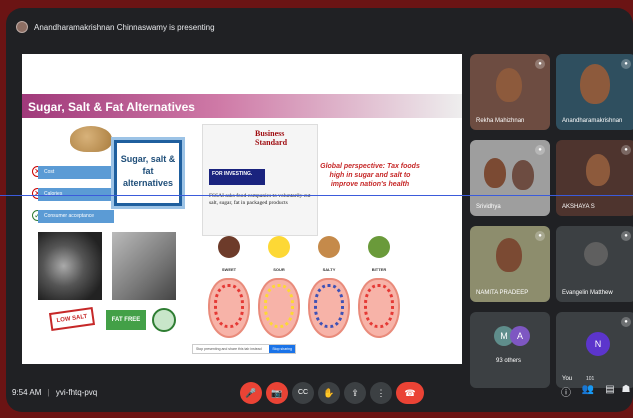 The image size is (633, 418). What do you see at coordinates (590, 379) in the screenshot?
I see `people-count: 101` at bounding box center [590, 379].